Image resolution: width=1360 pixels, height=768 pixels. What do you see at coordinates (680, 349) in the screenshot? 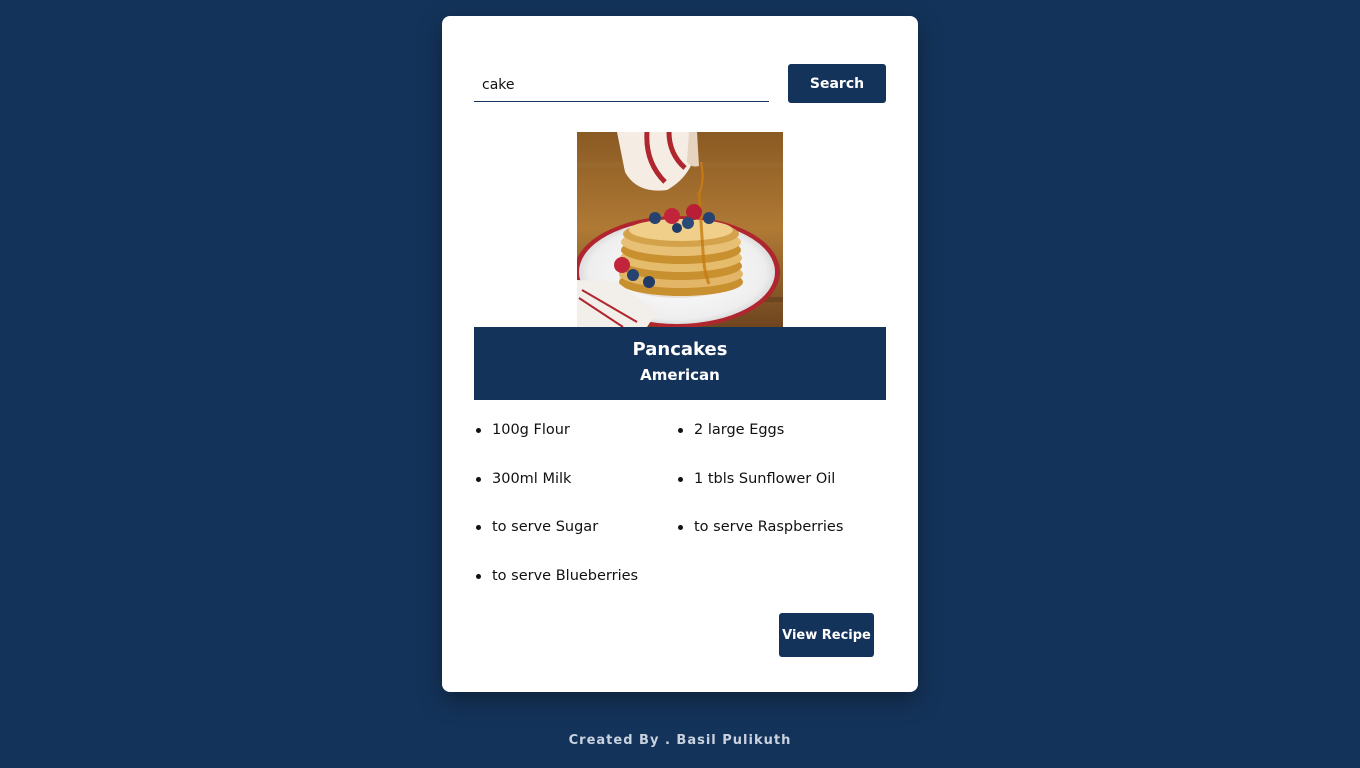
I see `meal-name: Pancakes` at bounding box center [680, 349].